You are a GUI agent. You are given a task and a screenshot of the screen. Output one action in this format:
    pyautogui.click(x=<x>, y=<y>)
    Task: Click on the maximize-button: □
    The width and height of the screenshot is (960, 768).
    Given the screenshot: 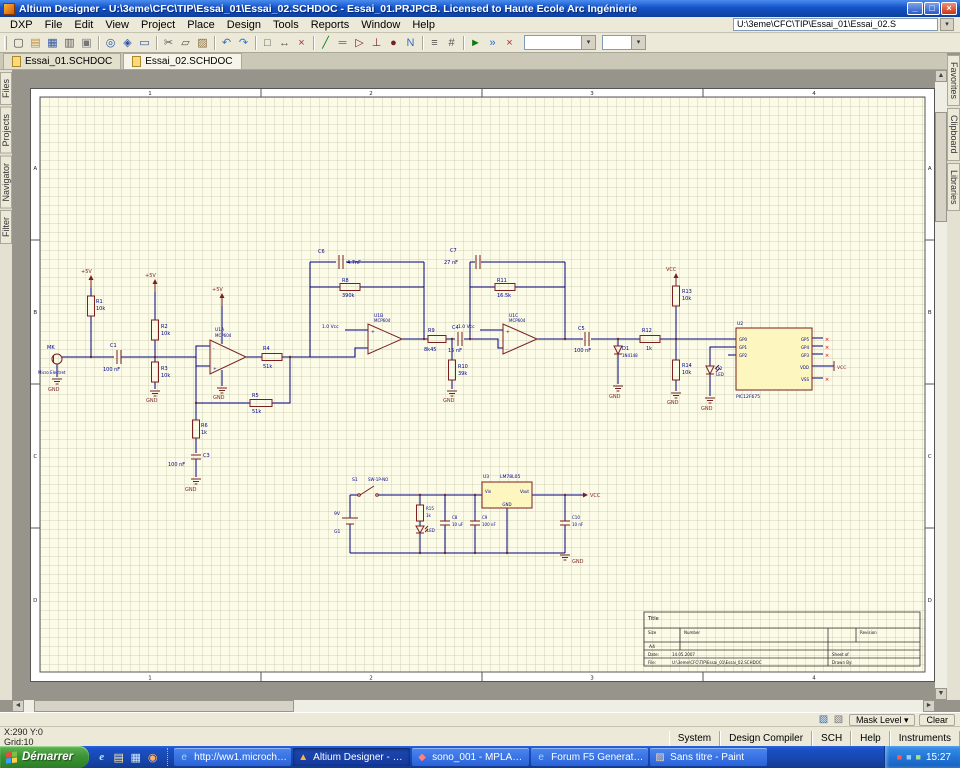 What is the action you would take?
    pyautogui.click(x=932, y=8)
    